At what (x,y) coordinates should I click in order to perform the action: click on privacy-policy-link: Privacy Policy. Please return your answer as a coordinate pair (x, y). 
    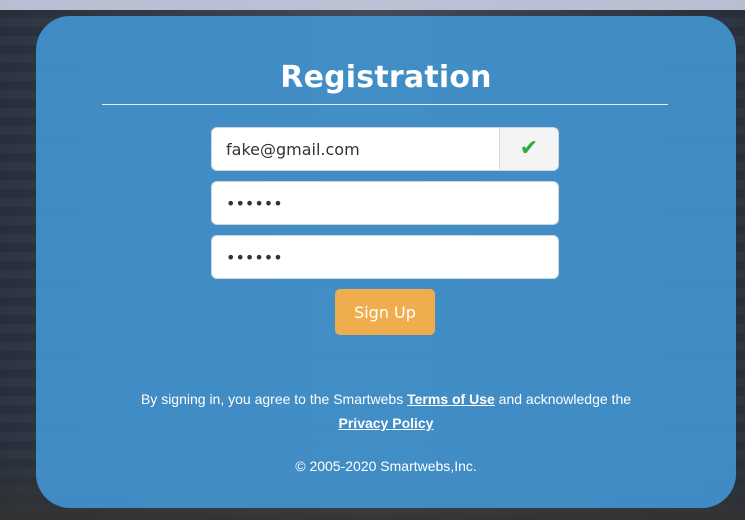
    Looking at the image, I should click on (386, 423).